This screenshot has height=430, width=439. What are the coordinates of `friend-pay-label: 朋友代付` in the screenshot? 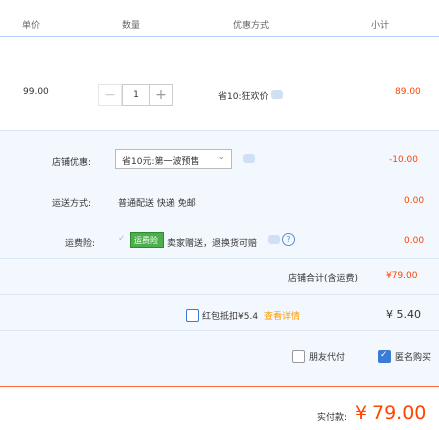 It's located at (327, 358).